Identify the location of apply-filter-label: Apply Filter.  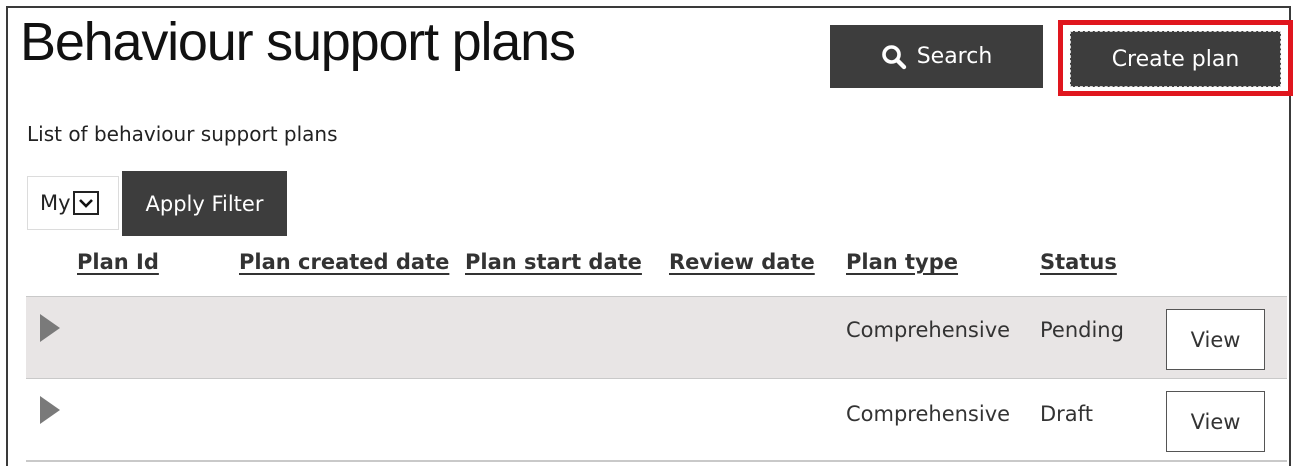
(204, 203).